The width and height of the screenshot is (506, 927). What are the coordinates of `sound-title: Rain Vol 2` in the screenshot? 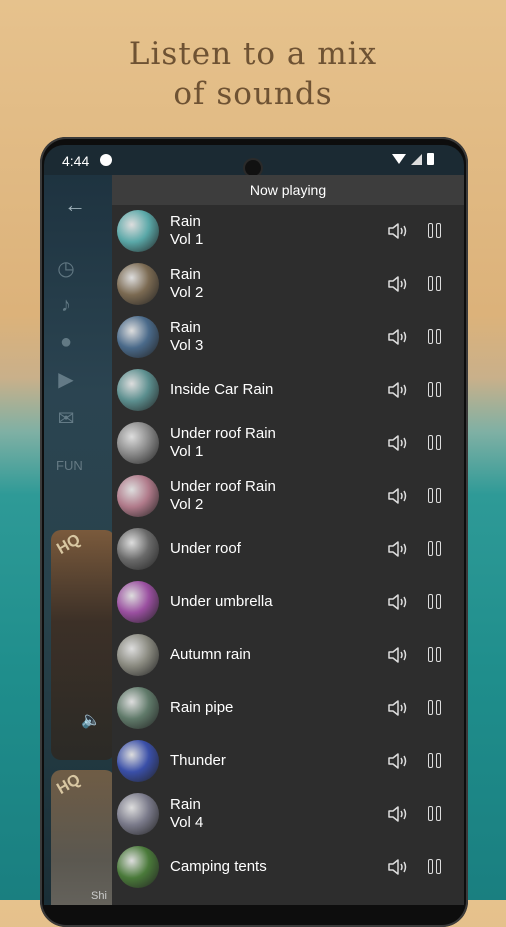 It's located at (186, 284).